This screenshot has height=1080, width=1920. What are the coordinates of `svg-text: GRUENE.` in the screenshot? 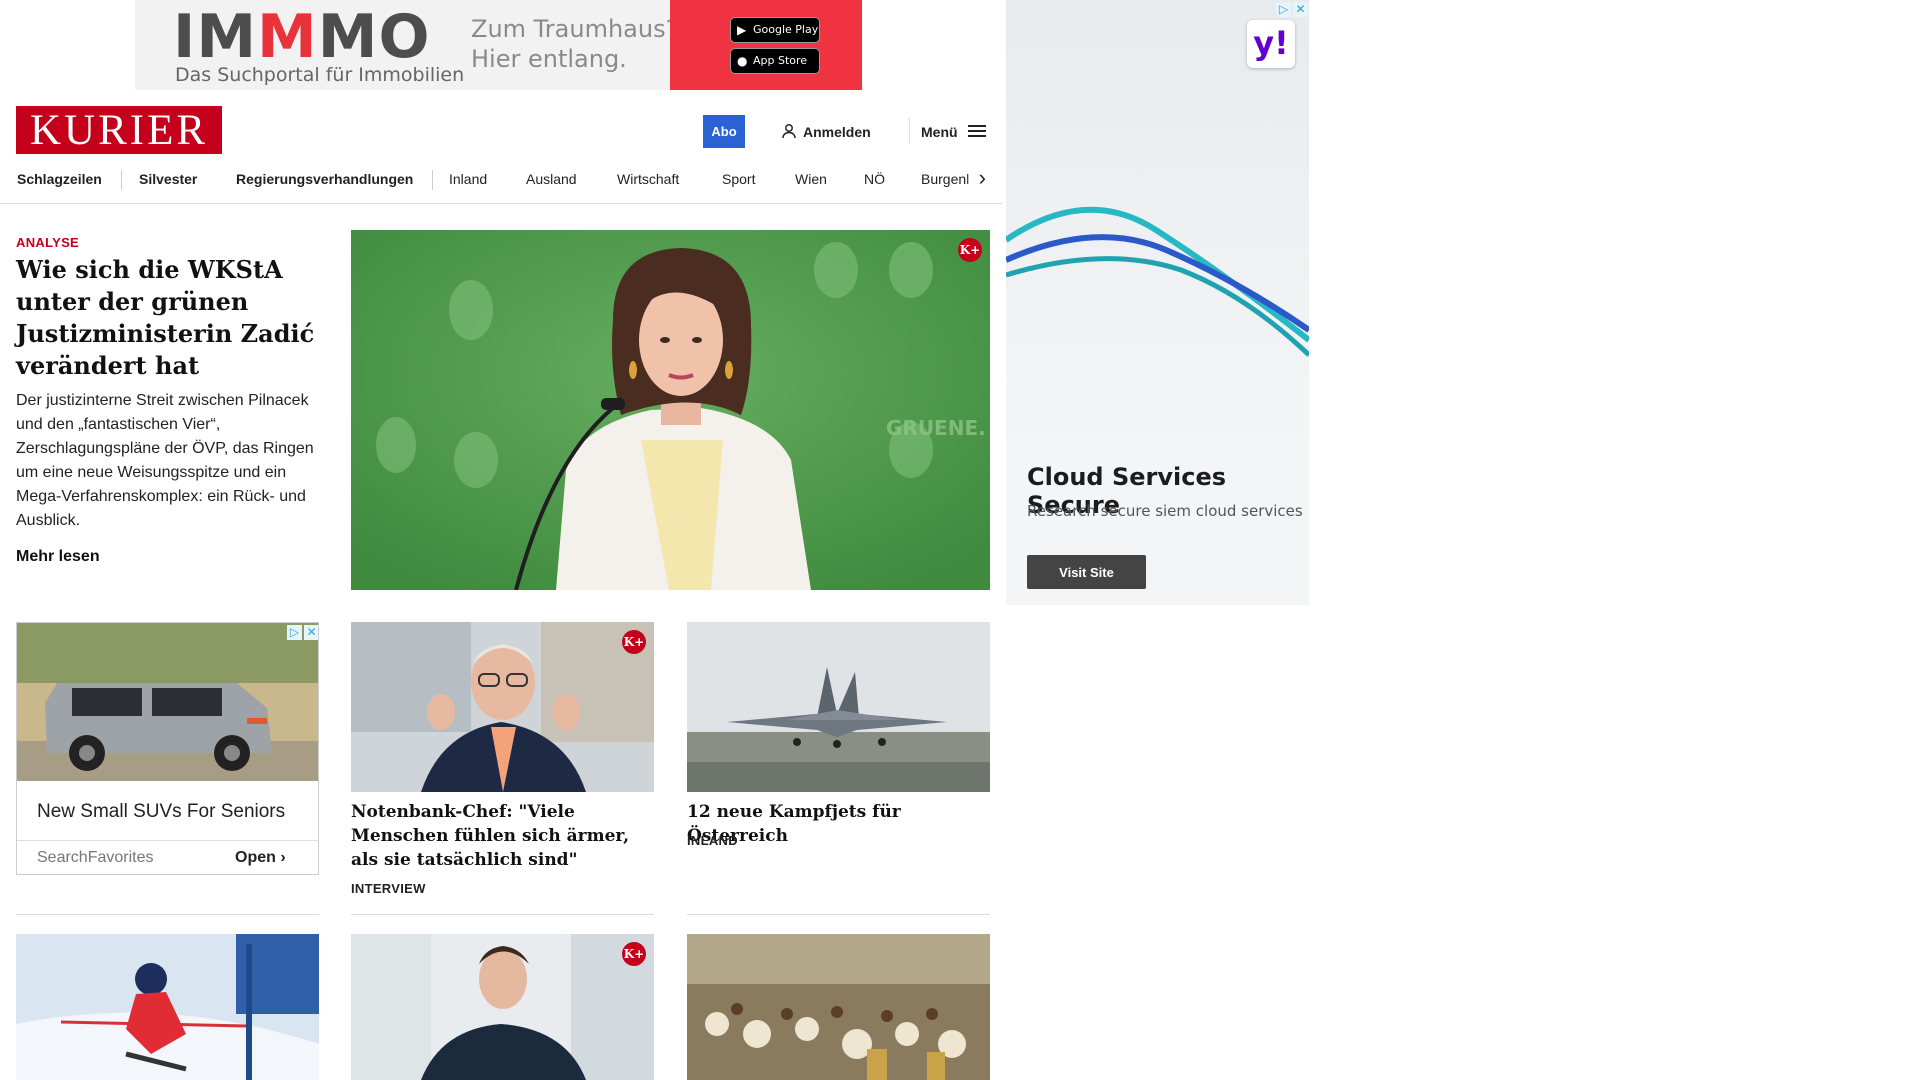 It's located at (936, 428).